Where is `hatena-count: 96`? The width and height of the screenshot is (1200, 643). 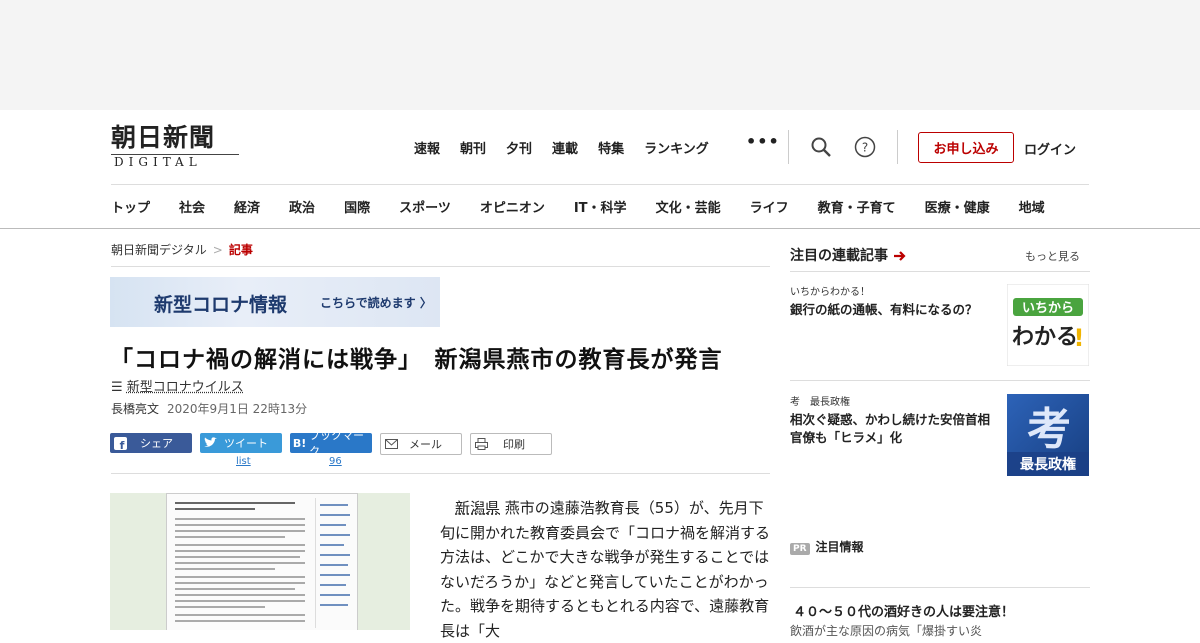 hatena-count: 96 is located at coordinates (335, 461).